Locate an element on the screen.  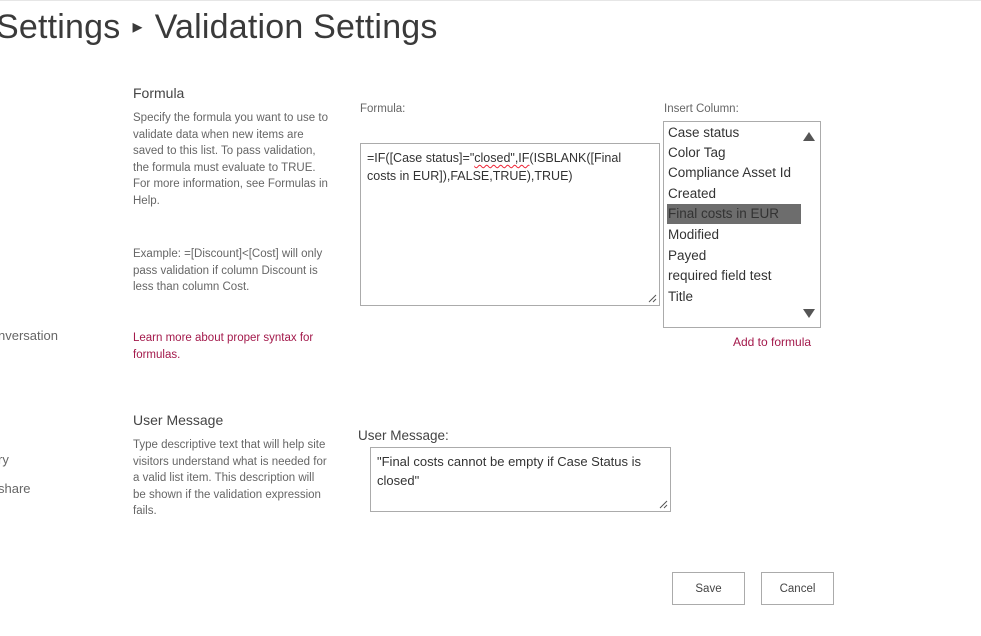
breadcrumb-current: Validation Settings is located at coordinates (296, 27).